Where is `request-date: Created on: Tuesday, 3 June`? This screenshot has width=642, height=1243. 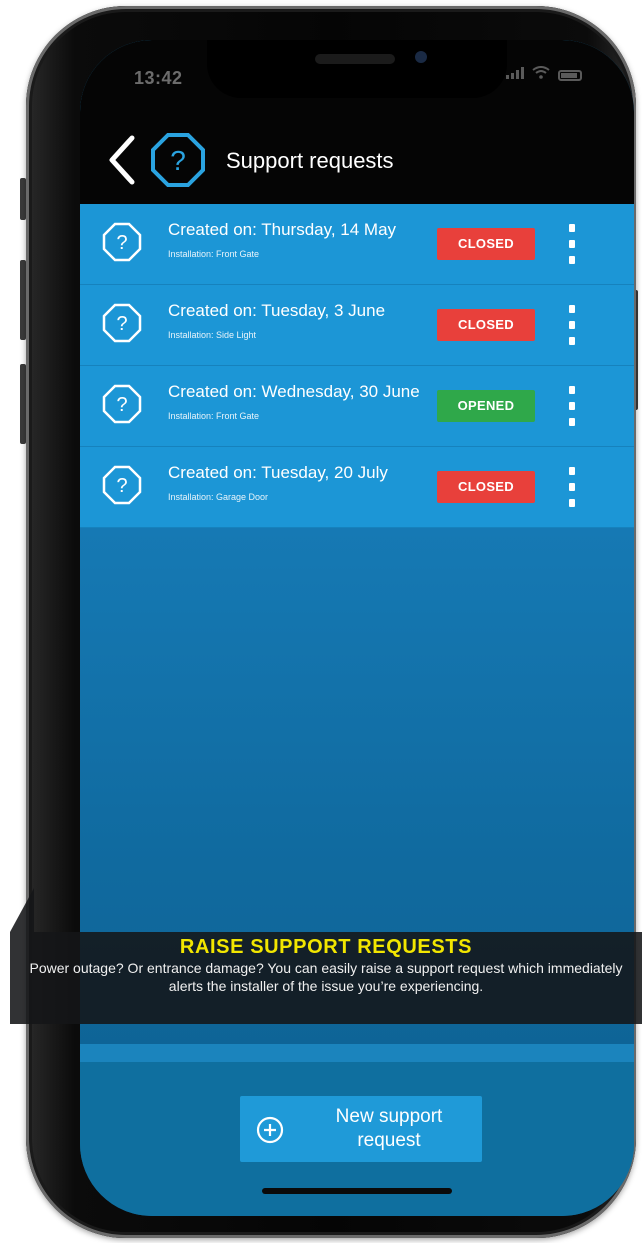 request-date: Created on: Tuesday, 3 June is located at coordinates (277, 310).